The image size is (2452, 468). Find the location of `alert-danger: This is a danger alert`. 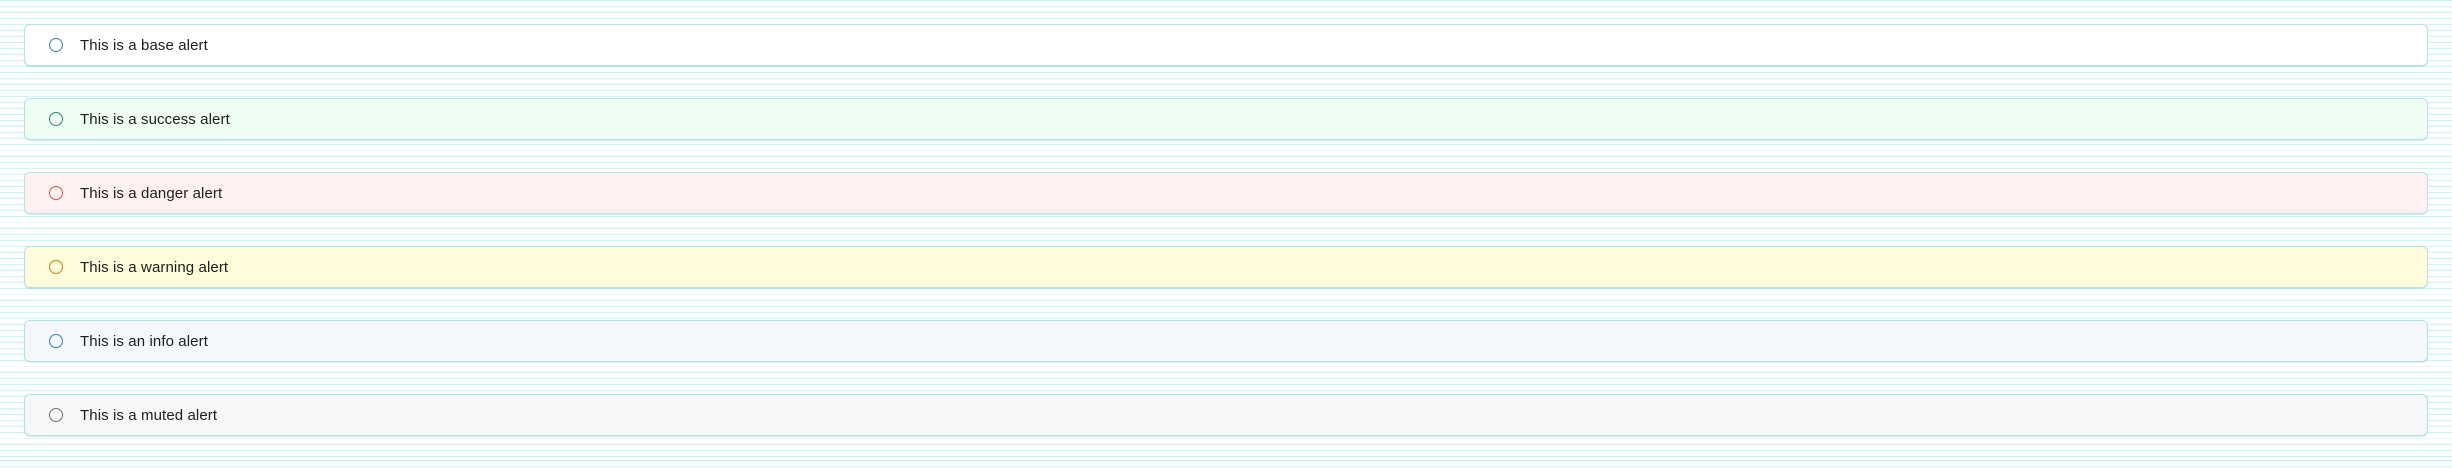

alert-danger: This is a danger alert is located at coordinates (1226, 193).